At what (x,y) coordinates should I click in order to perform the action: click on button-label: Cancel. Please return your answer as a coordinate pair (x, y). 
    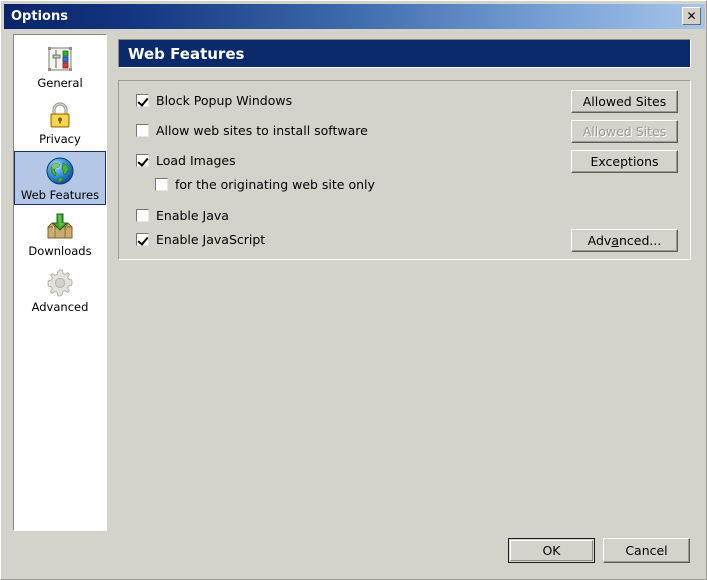
    Looking at the image, I should click on (646, 550).